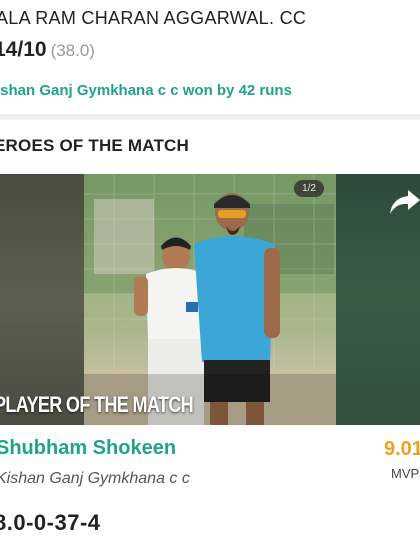  Describe the element at coordinates (97, 404) in the screenshot. I see `player-of-the-match-label: PLAYER OF THE MATCH` at that location.